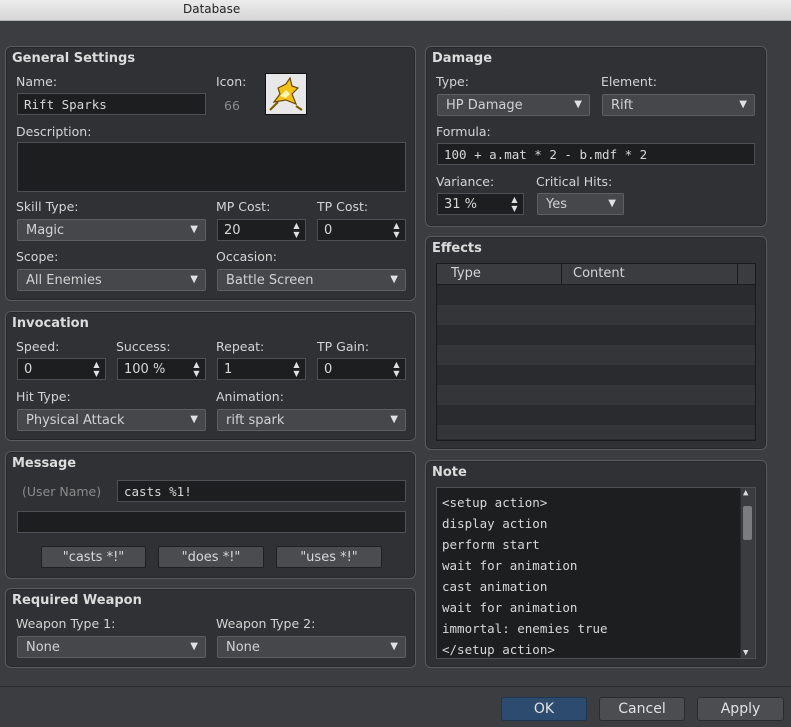 The image size is (791, 727). Describe the element at coordinates (38, 346) in the screenshot. I see `speed-label: Speed:` at that location.